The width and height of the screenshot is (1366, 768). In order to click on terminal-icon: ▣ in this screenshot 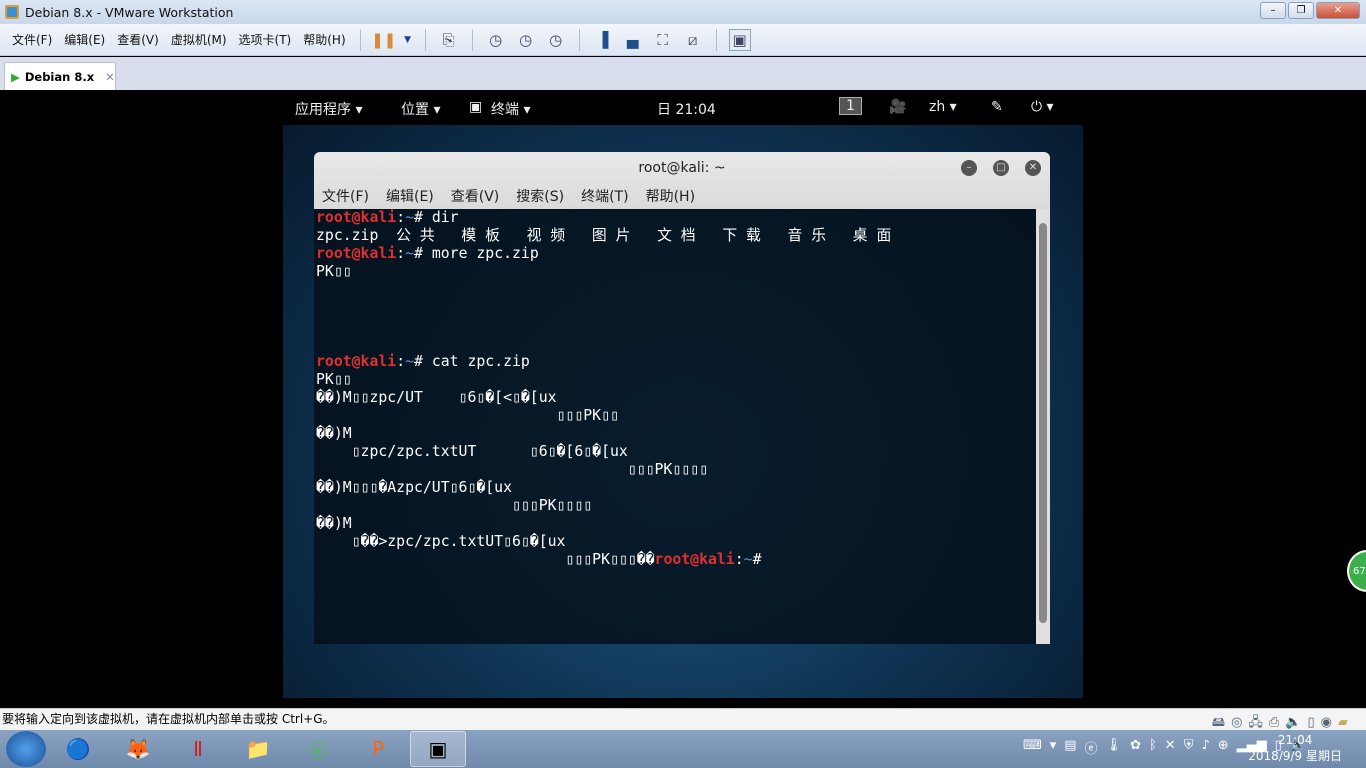, I will do `click(476, 107)`.